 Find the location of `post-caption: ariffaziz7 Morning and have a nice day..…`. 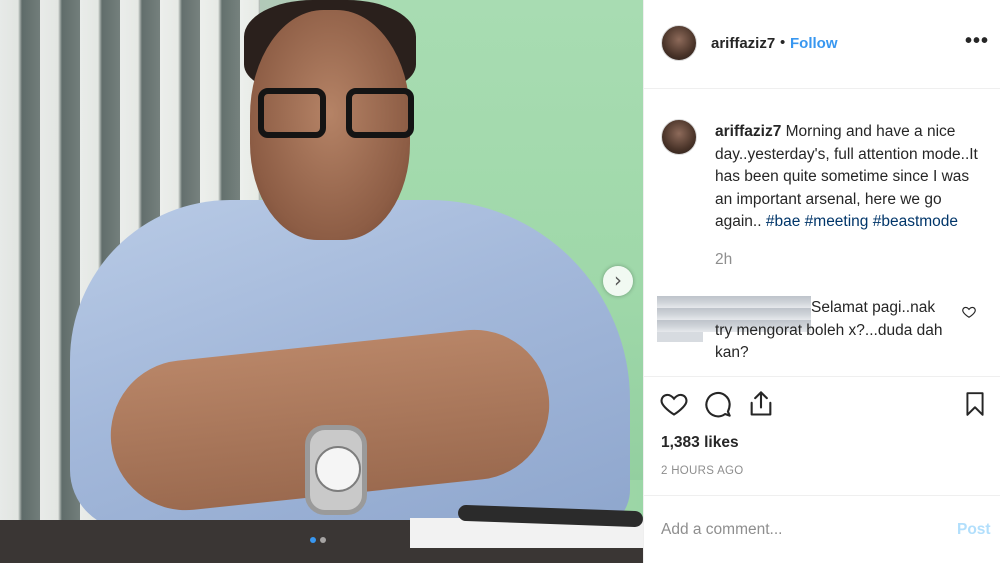

post-caption: ariffaziz7 Morning and have a nice day..… is located at coordinates (822, 189).